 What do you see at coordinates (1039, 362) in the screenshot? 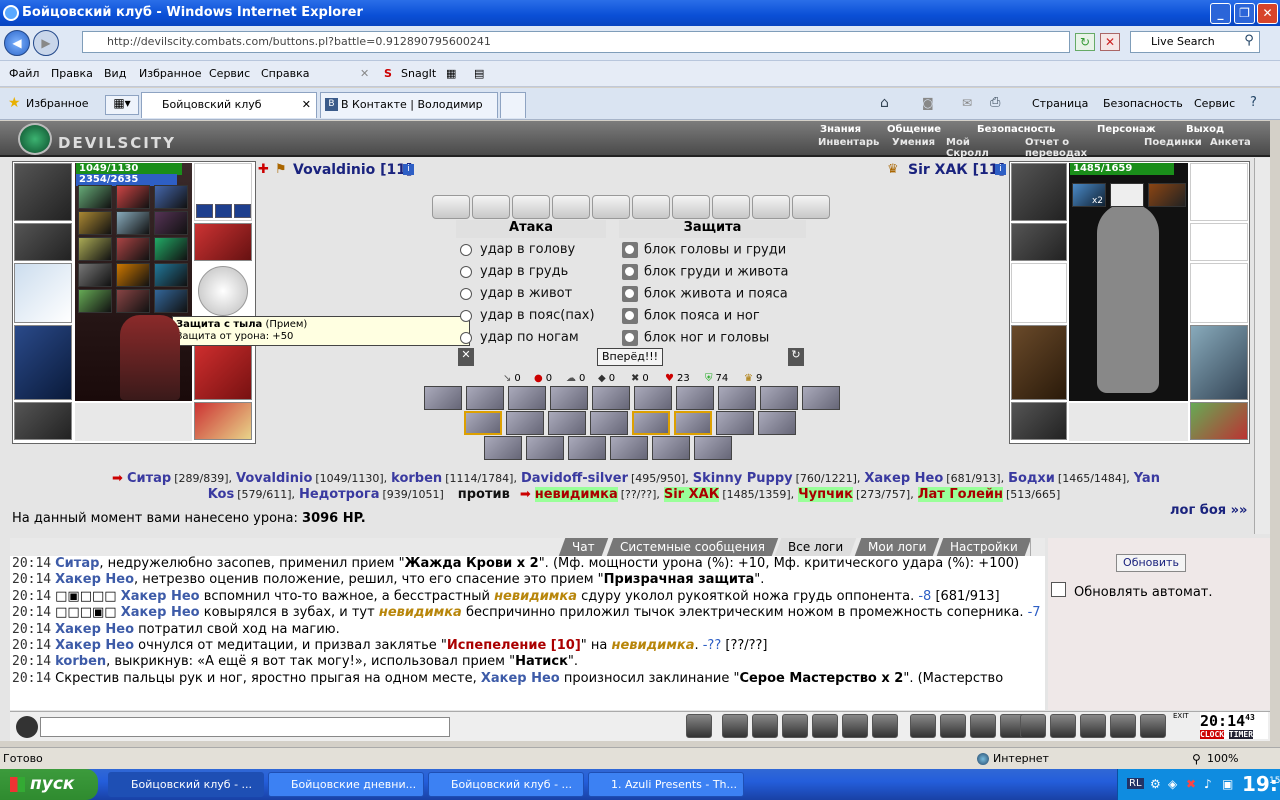
I see `enemy-armor-slot` at bounding box center [1039, 362].